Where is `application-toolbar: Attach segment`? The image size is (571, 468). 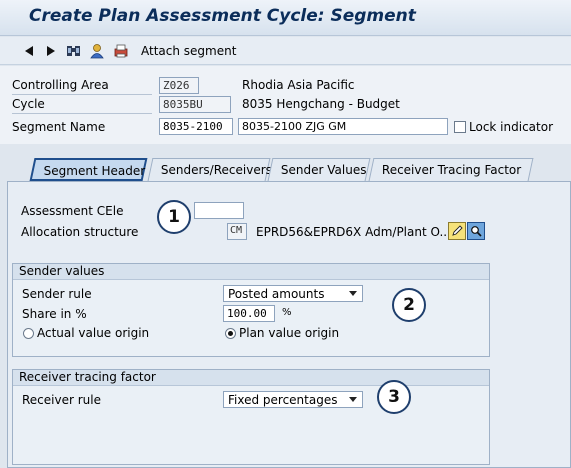
application-toolbar: Attach segment is located at coordinates (285, 51).